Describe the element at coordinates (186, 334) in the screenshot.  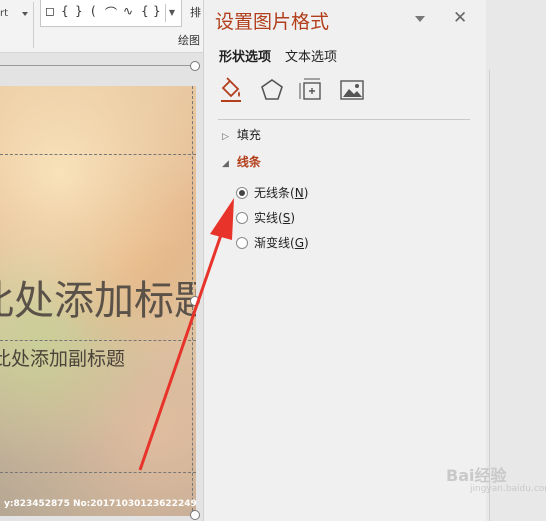
I see `annotation-arrow-icon` at that location.